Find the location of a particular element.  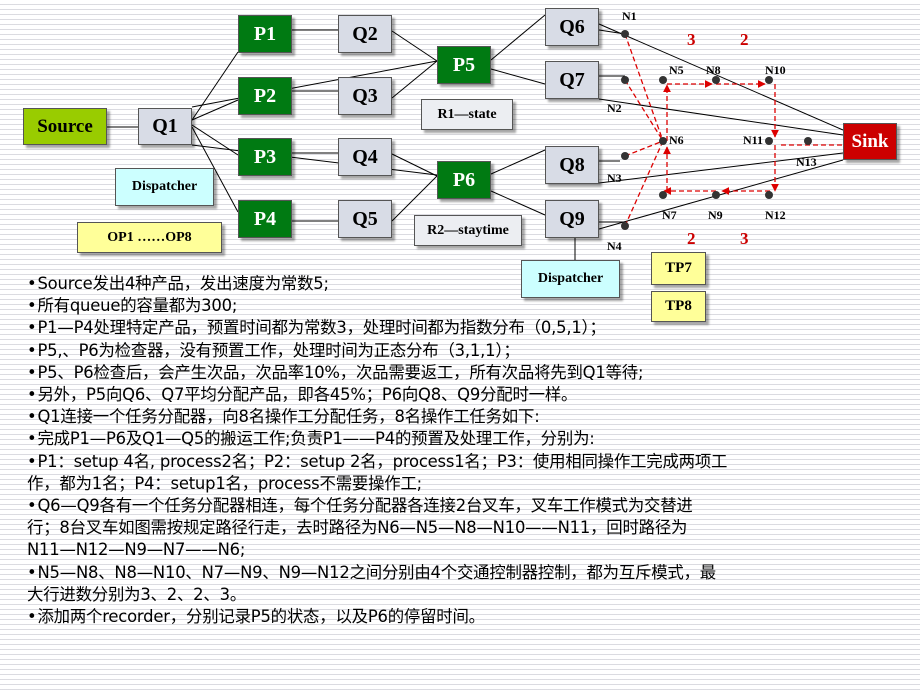

node-n9 is located at coordinates (716, 195).